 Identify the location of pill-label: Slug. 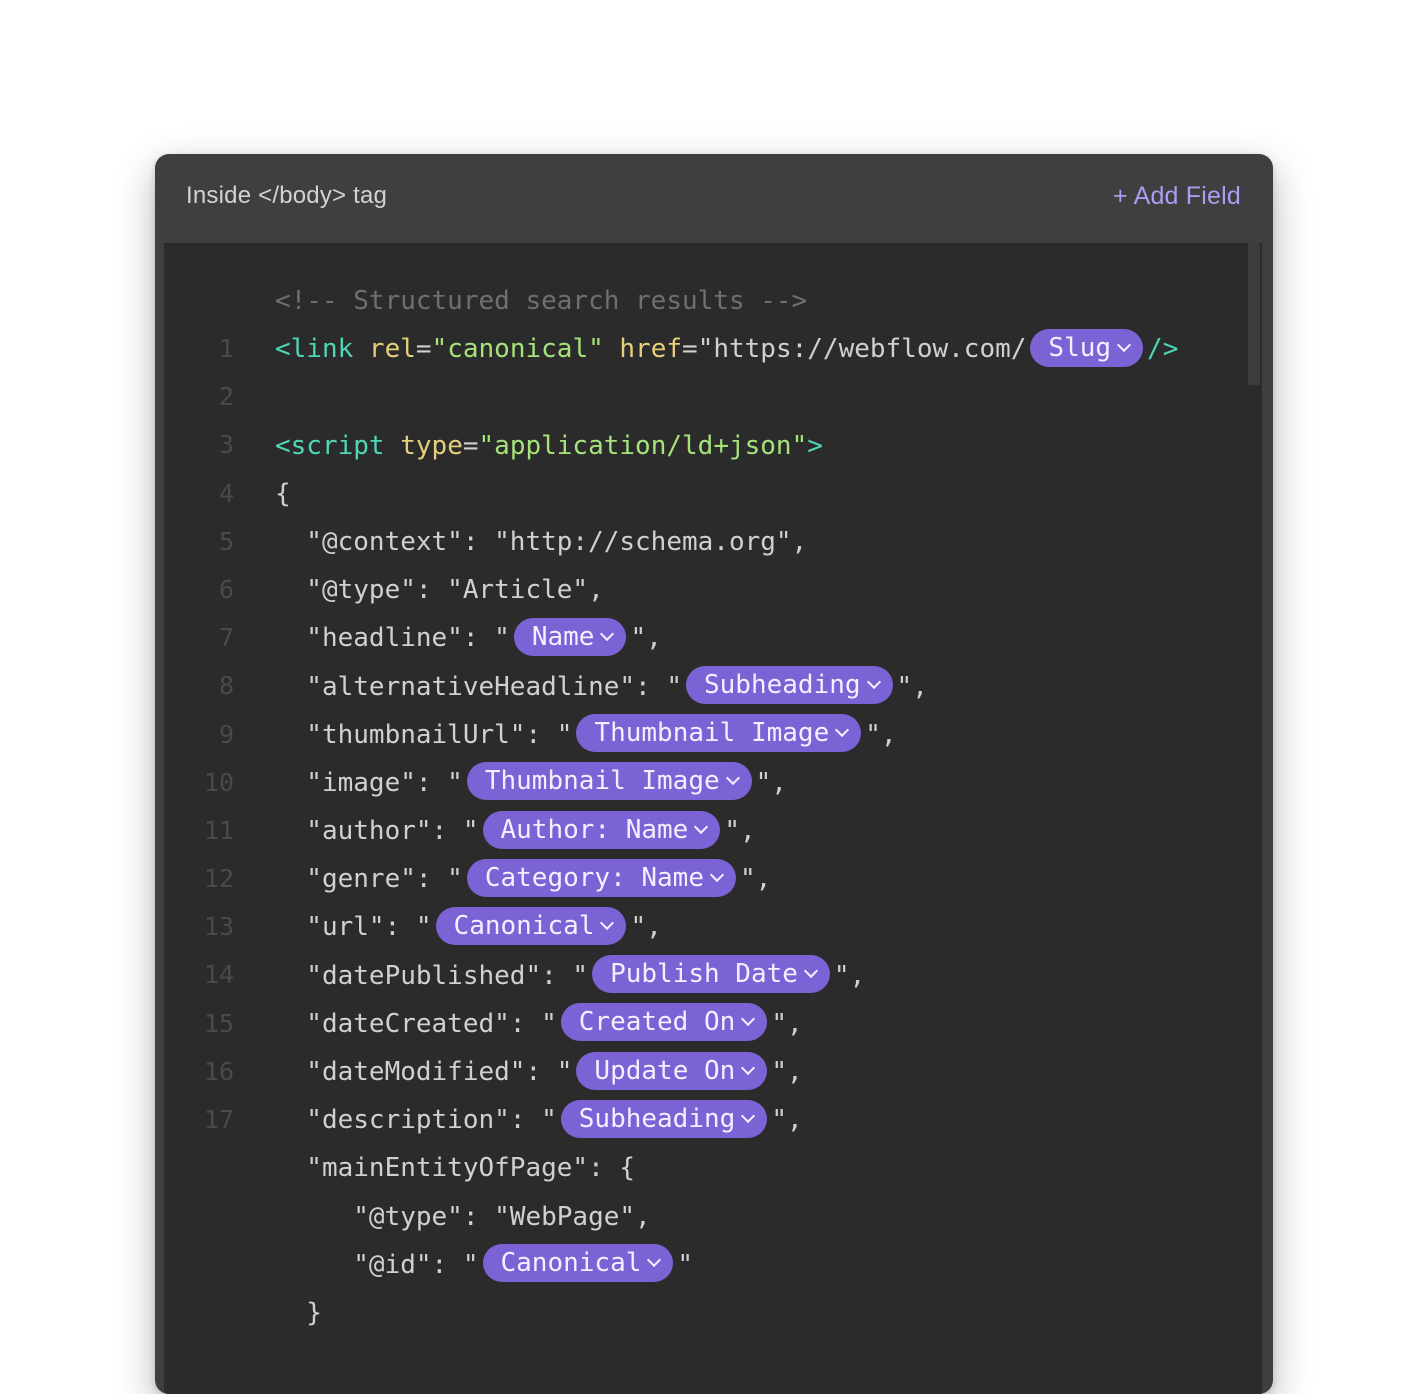
(1080, 347).